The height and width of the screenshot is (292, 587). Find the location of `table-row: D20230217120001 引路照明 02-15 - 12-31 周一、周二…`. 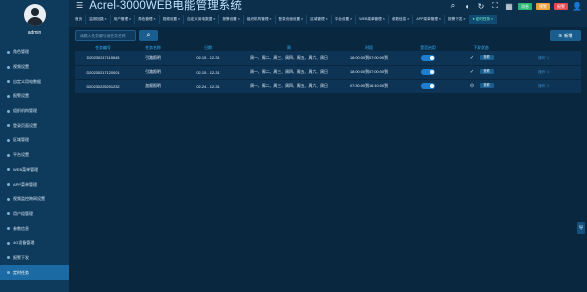

table-row: D20230217120001 引路照明 02-15 - 12-31 周一、周二… is located at coordinates (328, 72).